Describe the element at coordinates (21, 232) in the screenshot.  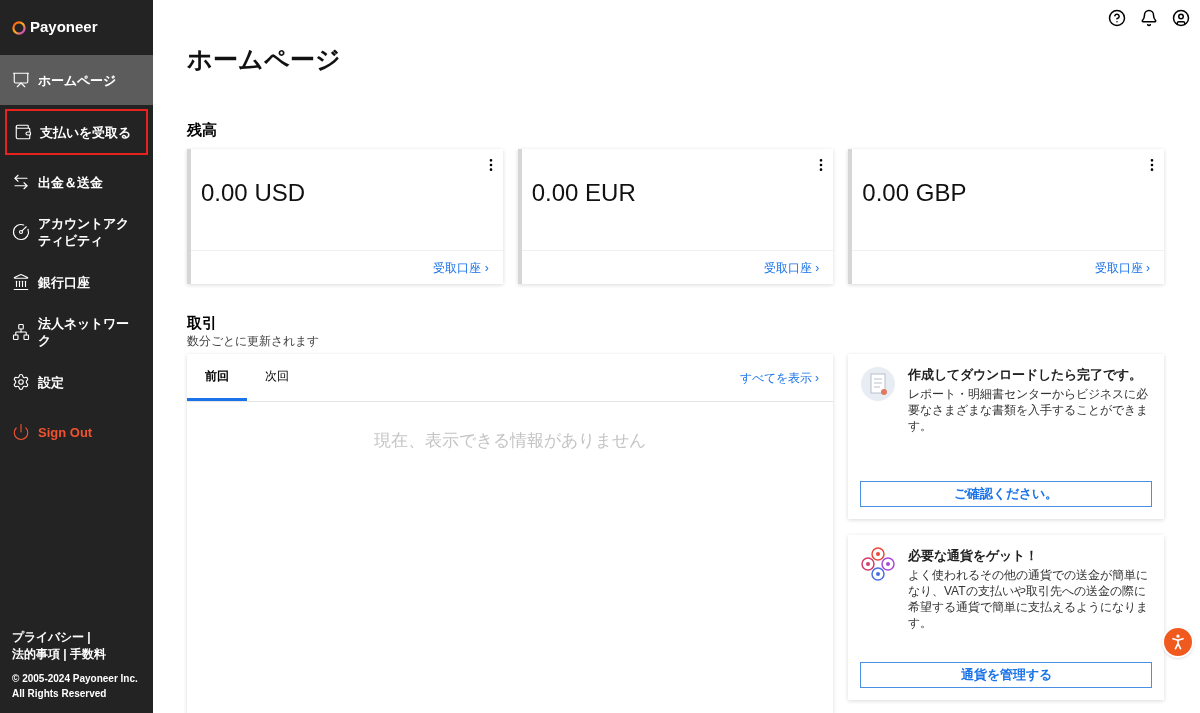
I see `gauge-icon` at that location.